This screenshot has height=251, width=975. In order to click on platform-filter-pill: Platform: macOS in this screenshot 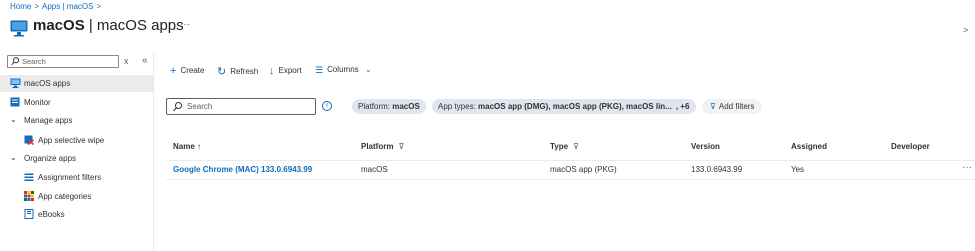, I will do `click(389, 106)`.